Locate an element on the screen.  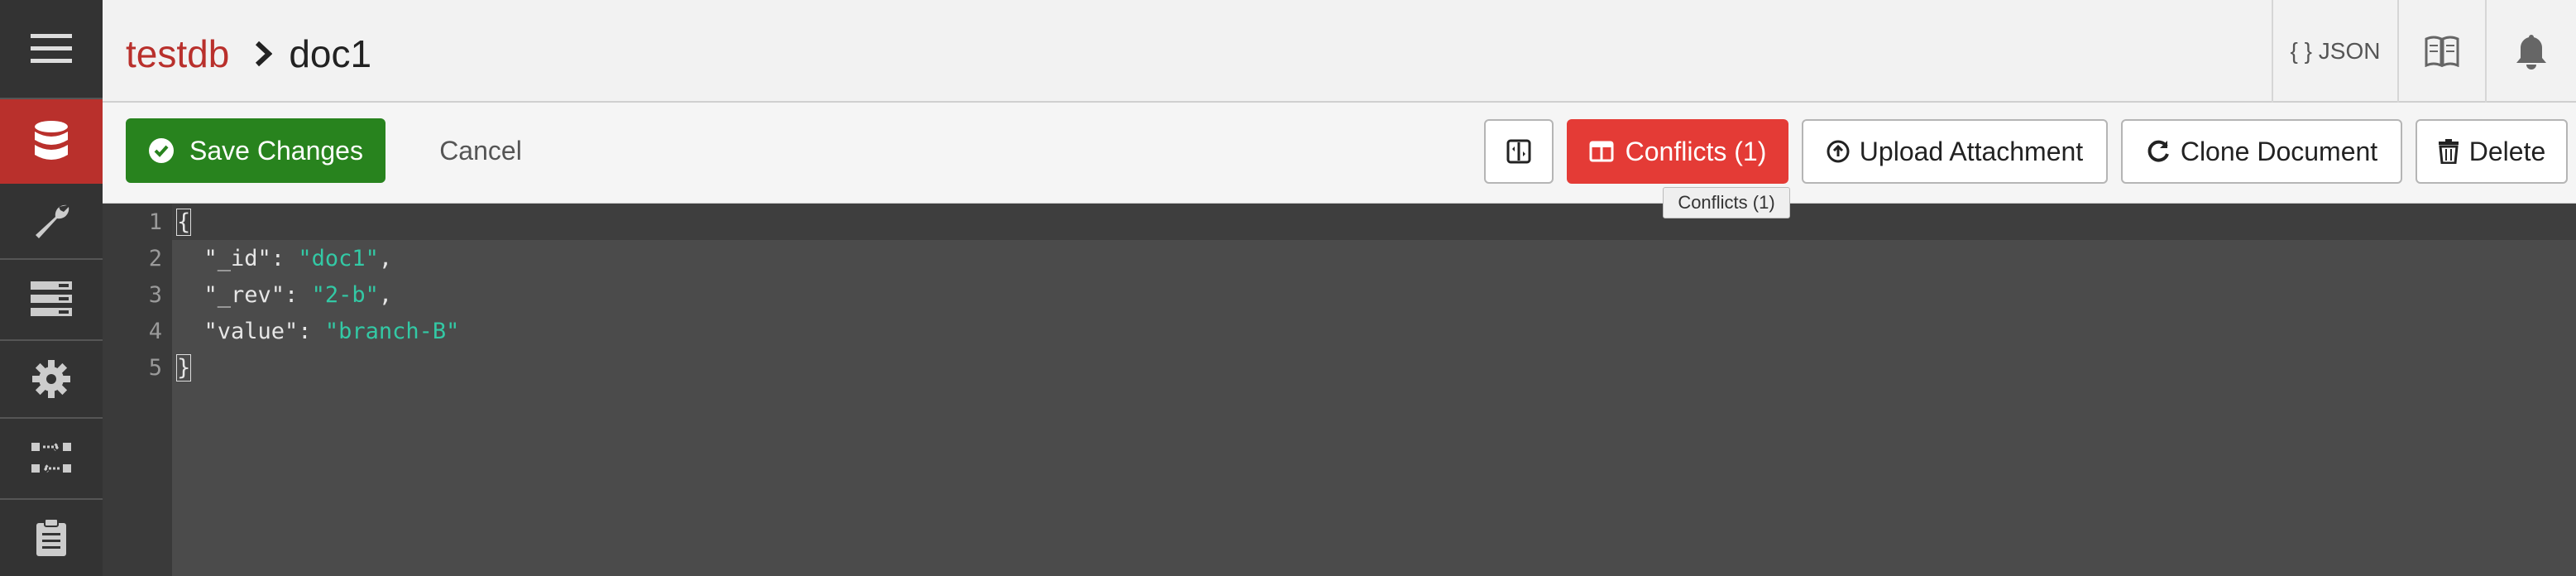
conflicts-tooltip: Conflicts (1) is located at coordinates (1727, 202).